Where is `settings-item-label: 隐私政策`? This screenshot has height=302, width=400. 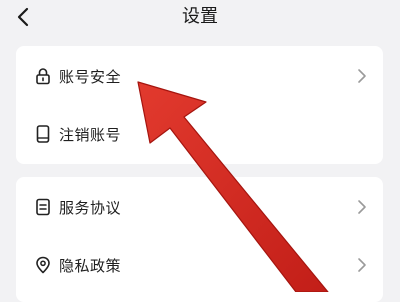
settings-item-label: 隐私政策 is located at coordinates (90, 265).